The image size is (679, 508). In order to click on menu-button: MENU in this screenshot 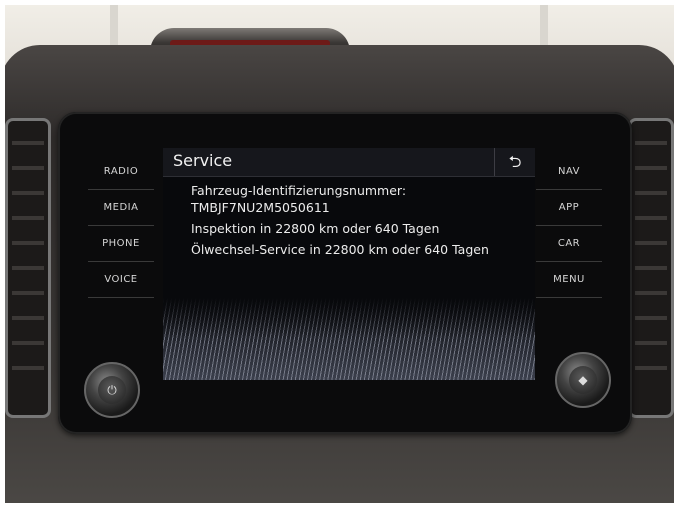, I will do `click(569, 280)`.